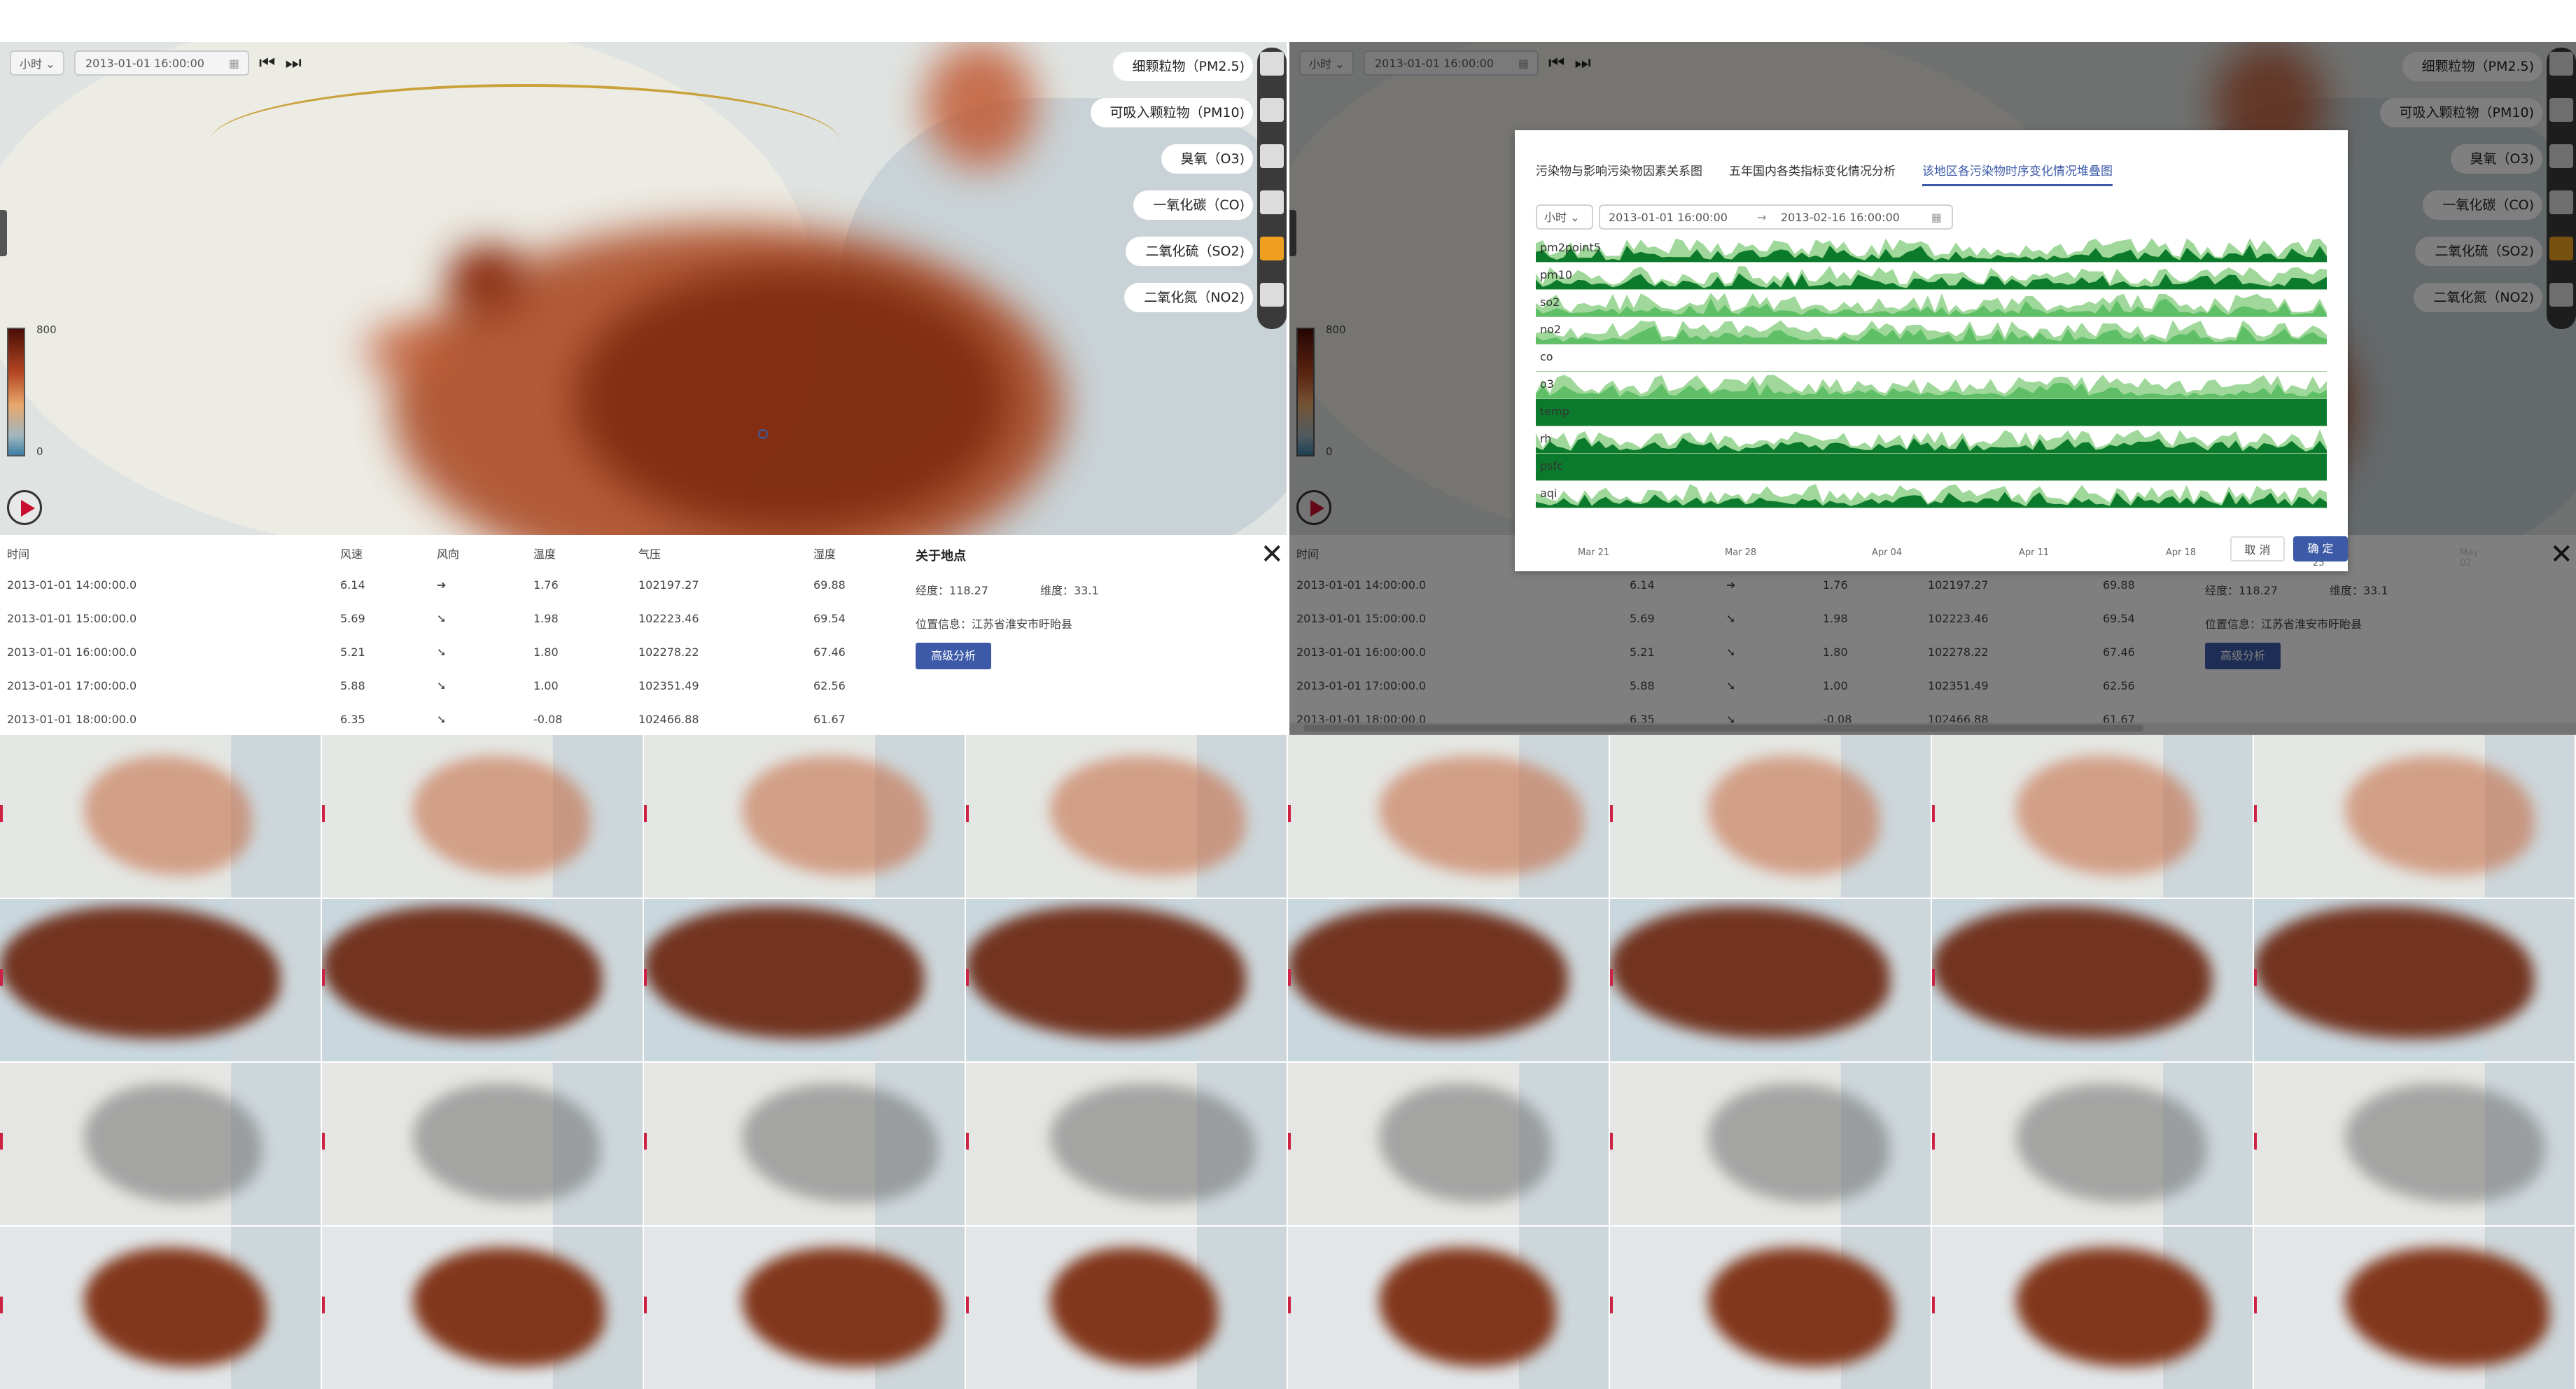 The image size is (2576, 1389). Describe the element at coordinates (1272, 156) in the screenshot. I see `wind-icon` at that location.